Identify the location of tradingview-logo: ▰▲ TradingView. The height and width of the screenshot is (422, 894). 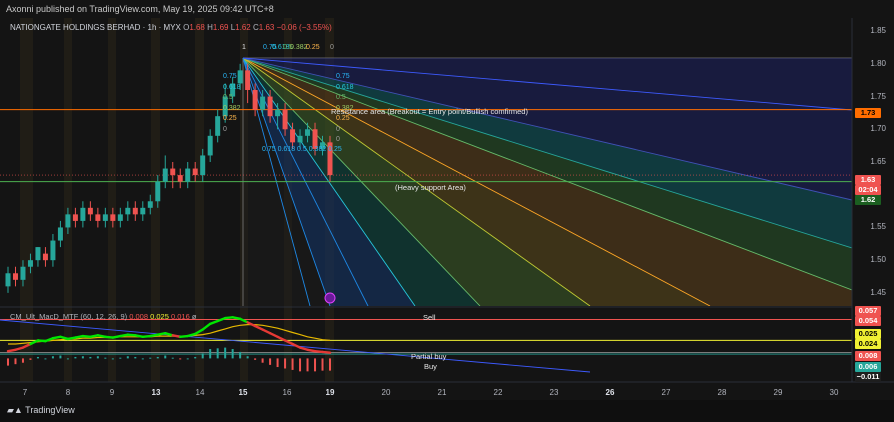
(41, 410).